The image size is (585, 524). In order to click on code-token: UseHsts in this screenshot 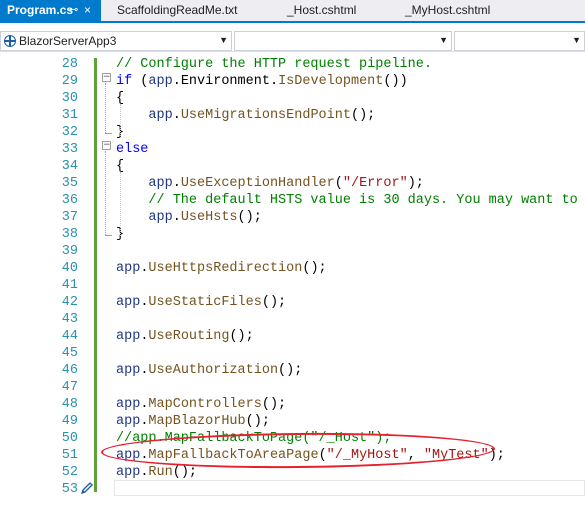, I will do `click(209, 217)`.